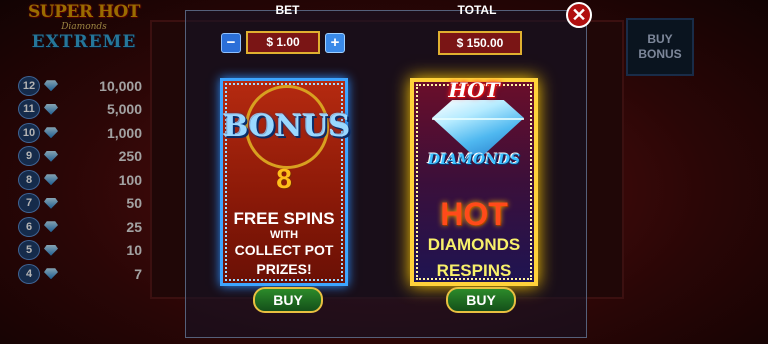  I want to click on free-spins-count: 8, so click(284, 178).